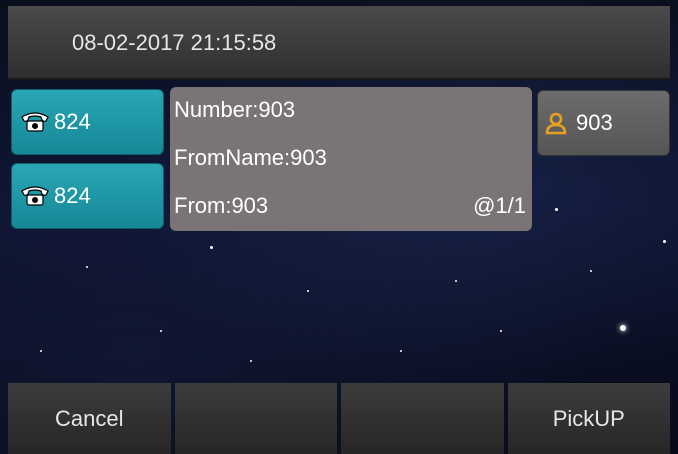 The image size is (678, 454). Describe the element at coordinates (588, 418) in the screenshot. I see `pickup-button: PickUP` at that location.